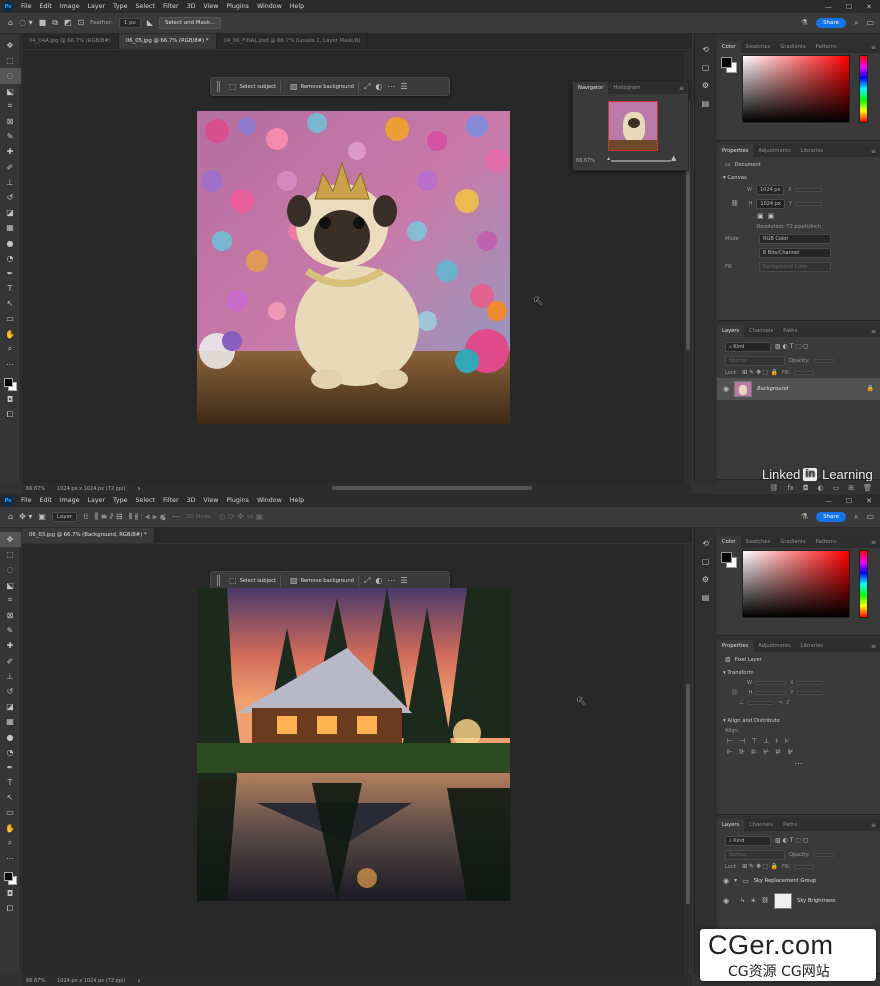  What do you see at coordinates (867, 488) in the screenshot?
I see `delete-icon: 🗑` at bounding box center [867, 488].